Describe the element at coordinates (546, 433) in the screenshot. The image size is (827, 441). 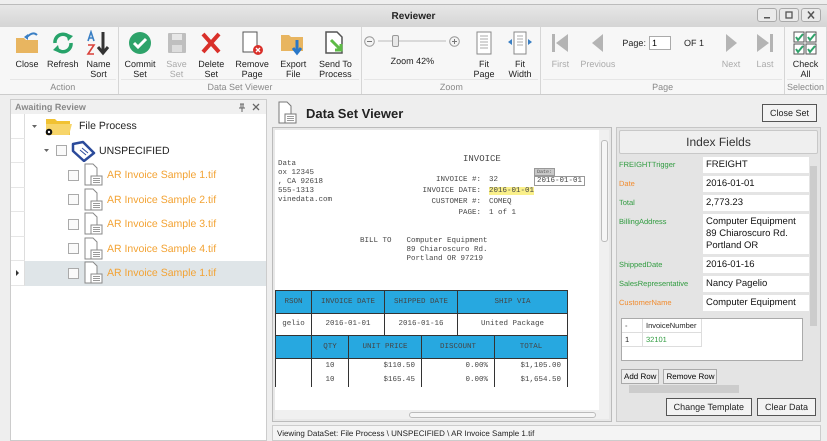
I see `status-bar: Viewing DataSet: File Process \ UNSPECIFIED \ AR Invoice Sample 1.tif` at that location.